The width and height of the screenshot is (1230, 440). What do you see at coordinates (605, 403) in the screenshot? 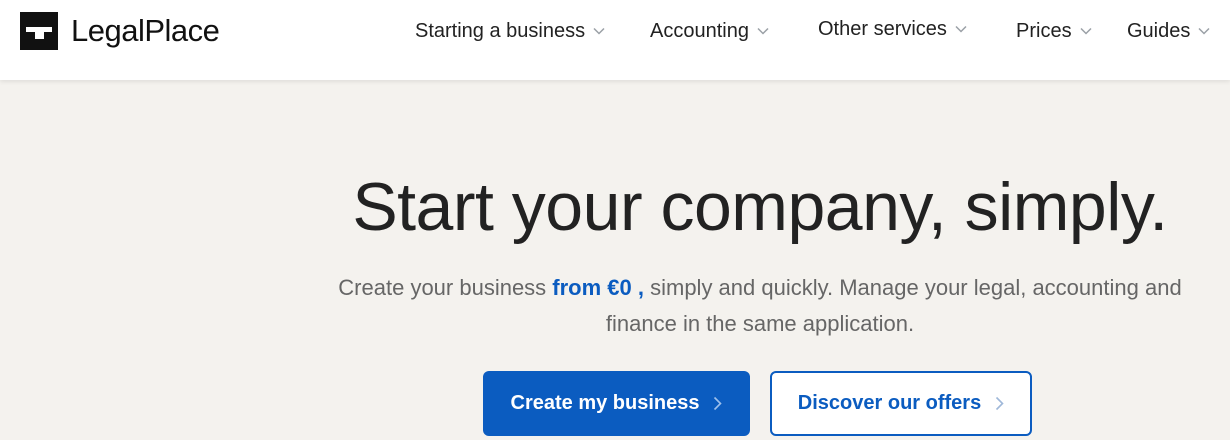
I see `create-business-label: Create my business` at bounding box center [605, 403].